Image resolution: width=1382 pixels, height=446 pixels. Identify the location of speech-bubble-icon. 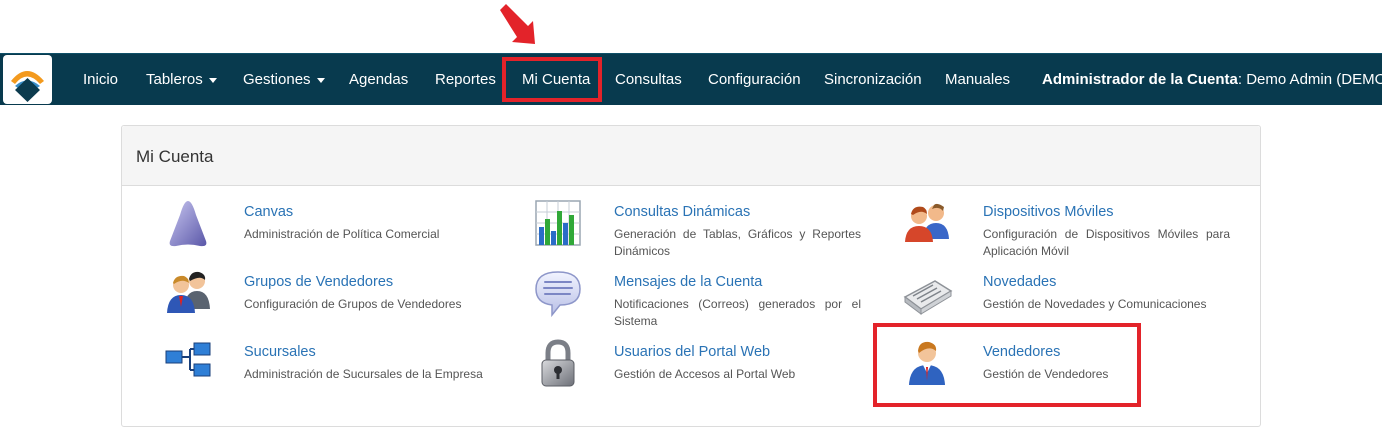
(558, 295).